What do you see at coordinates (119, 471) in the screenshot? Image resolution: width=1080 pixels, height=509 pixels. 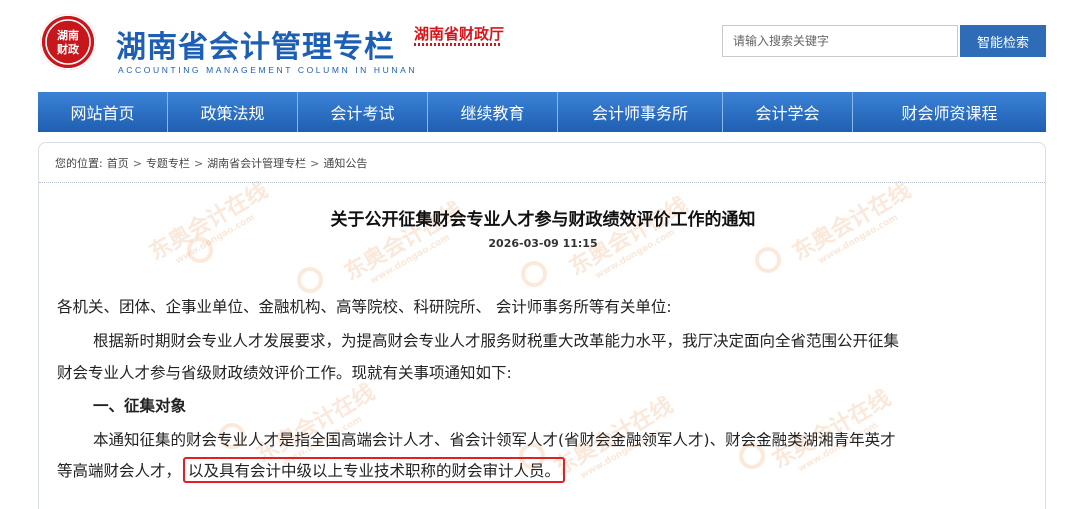 I see `article-text-fragment: 等高端财会人才，` at bounding box center [119, 471].